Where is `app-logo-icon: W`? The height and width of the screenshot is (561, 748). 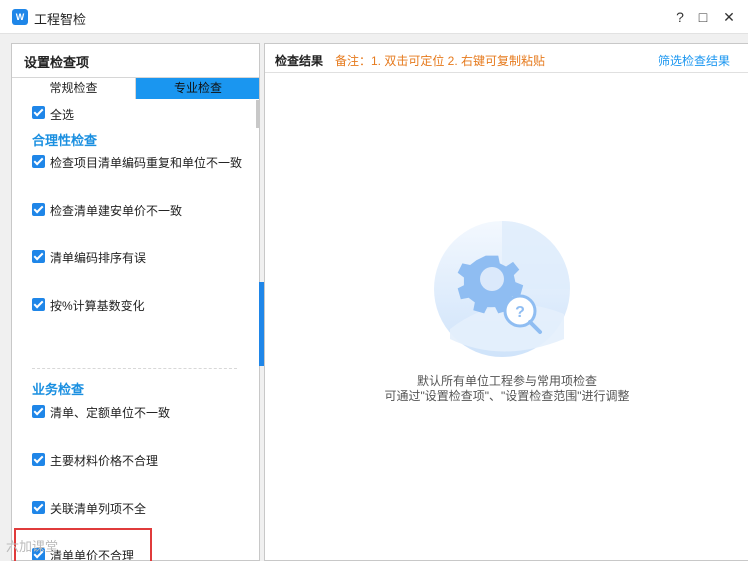 app-logo-icon: W is located at coordinates (20, 17).